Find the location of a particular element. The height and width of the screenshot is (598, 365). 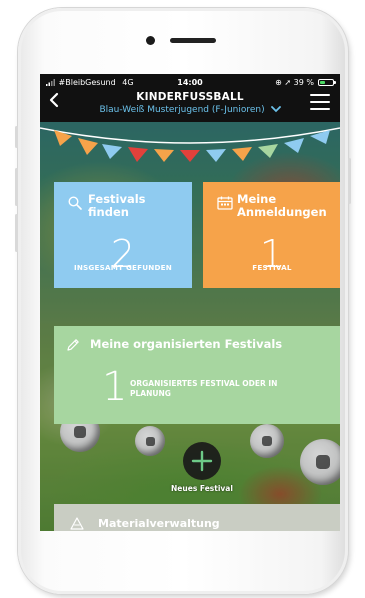

phone-chin is located at coordinates (183, 557).